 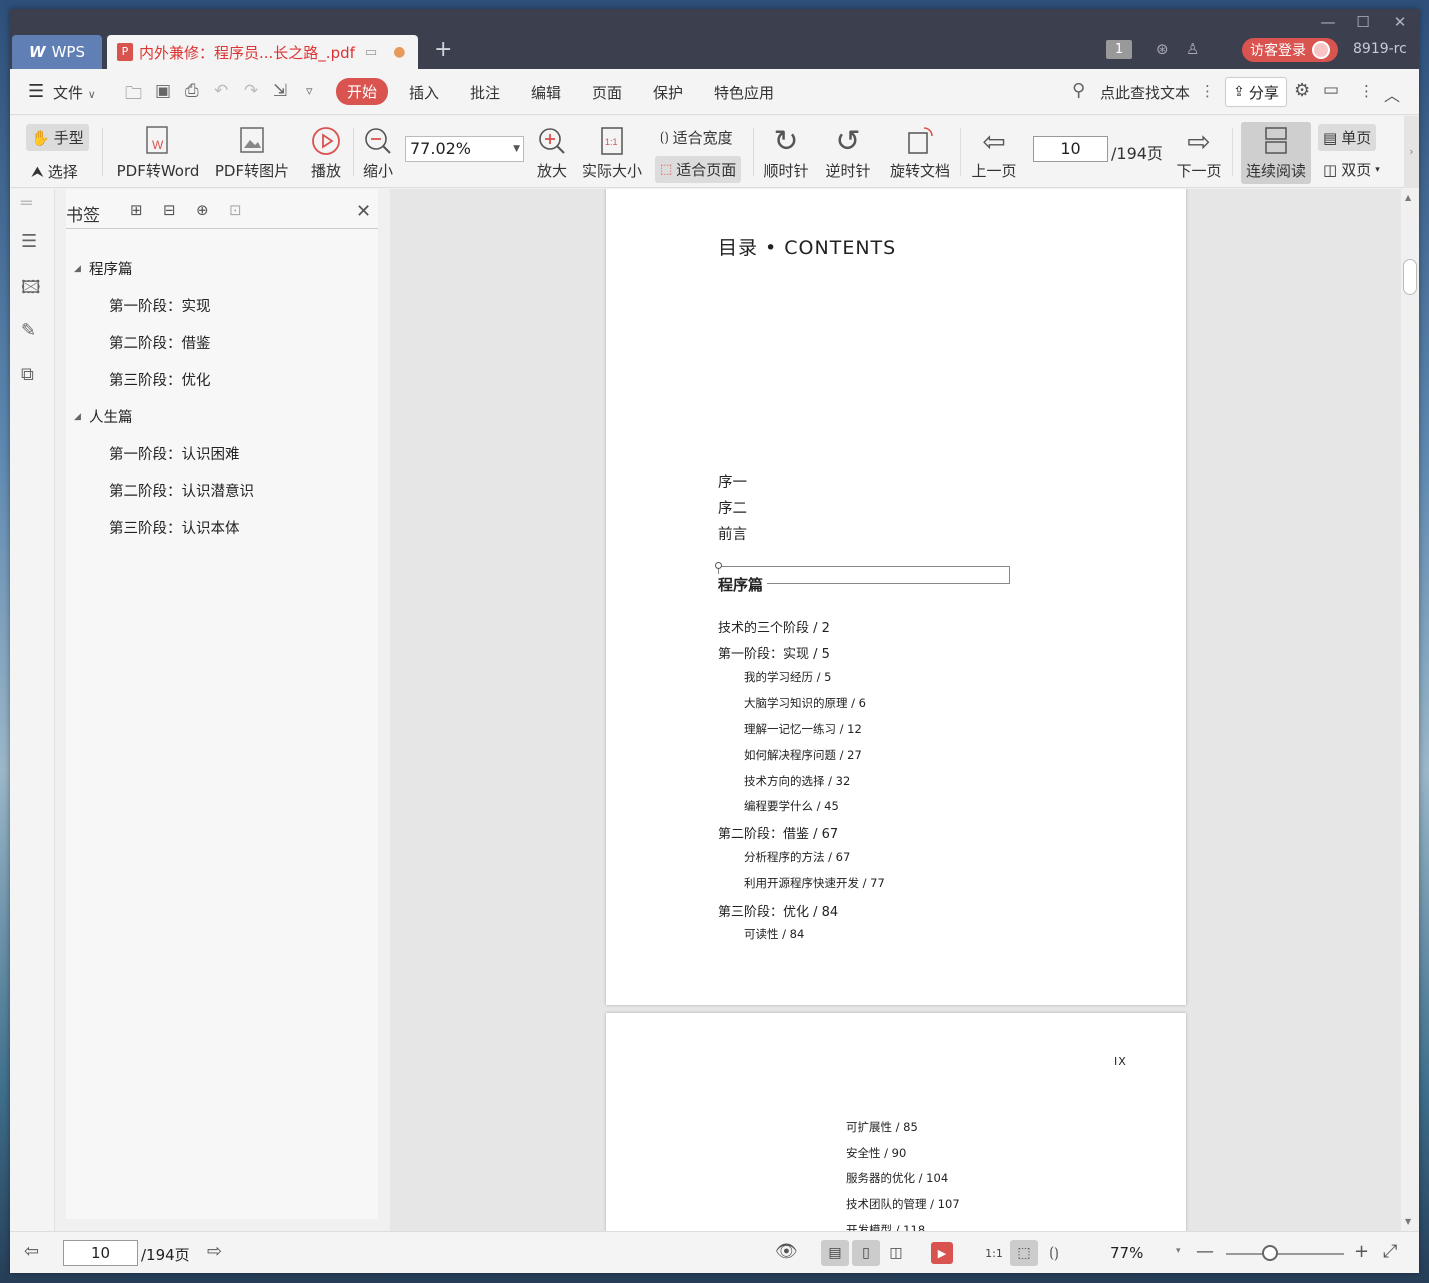 What do you see at coordinates (443, 49) in the screenshot?
I see `new-tab-button: +` at bounding box center [443, 49].